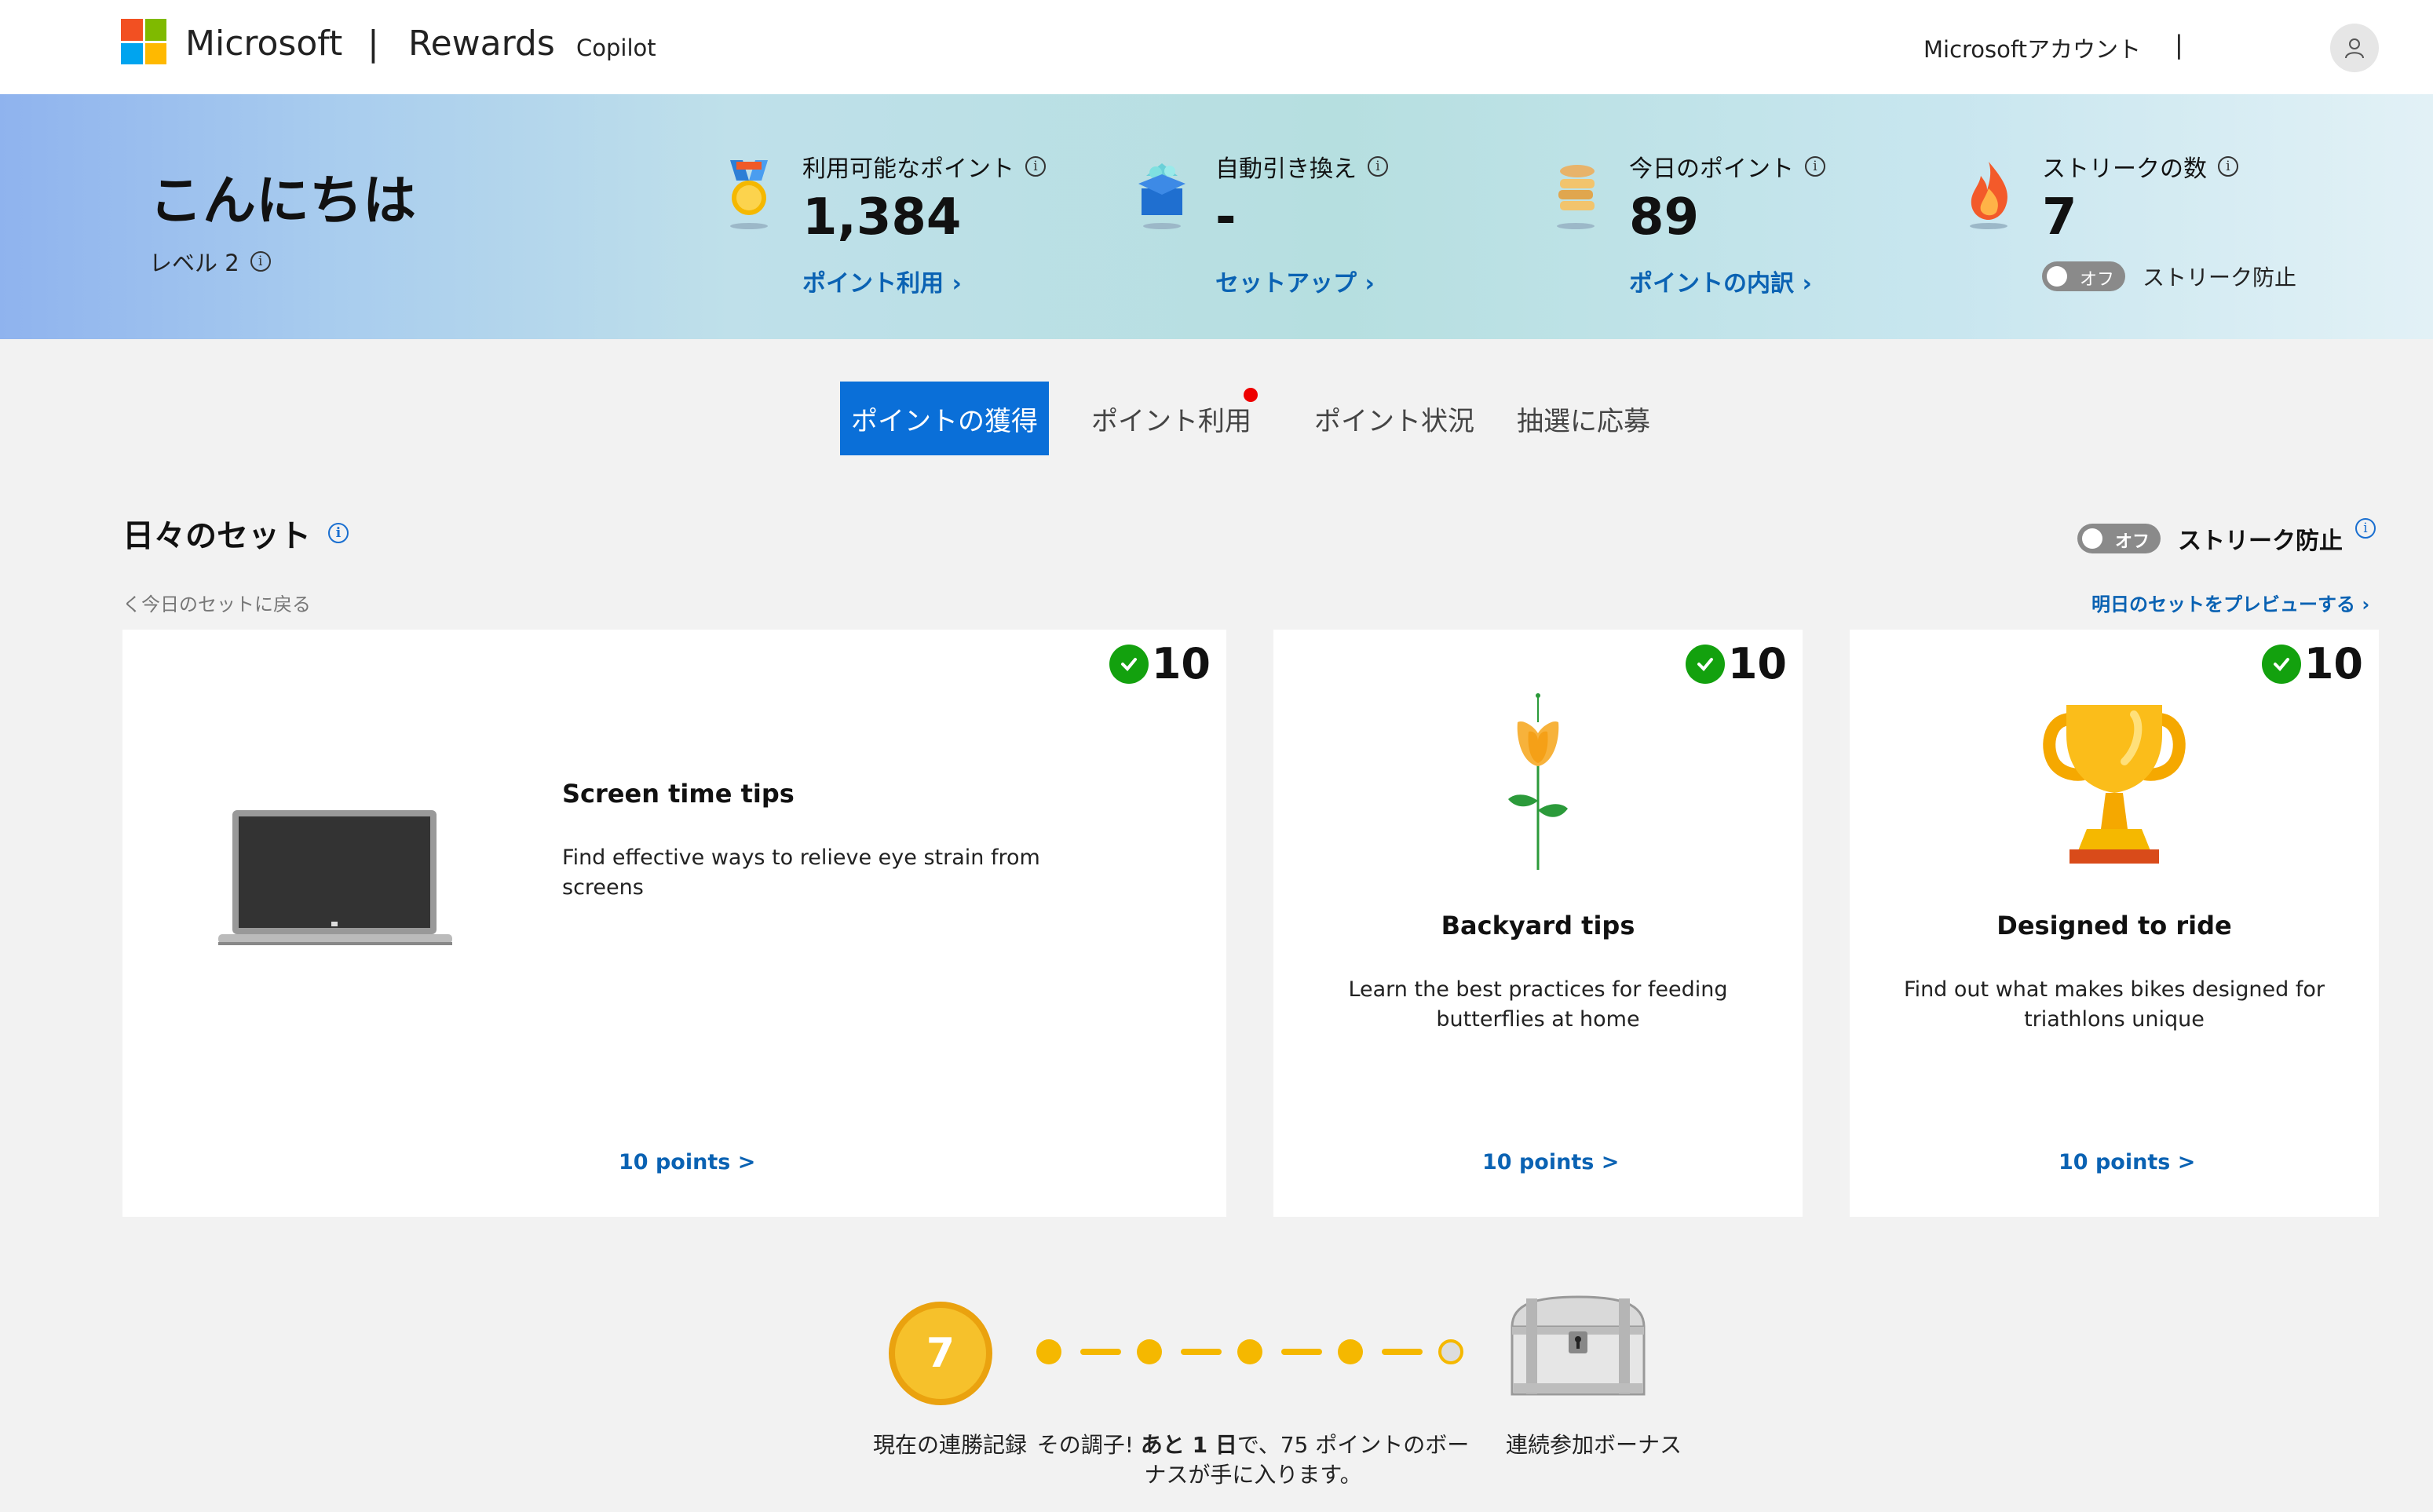 The height and width of the screenshot is (1512, 2433). What do you see at coordinates (616, 48) in the screenshot?
I see `copilot-link: Copilot` at bounding box center [616, 48].